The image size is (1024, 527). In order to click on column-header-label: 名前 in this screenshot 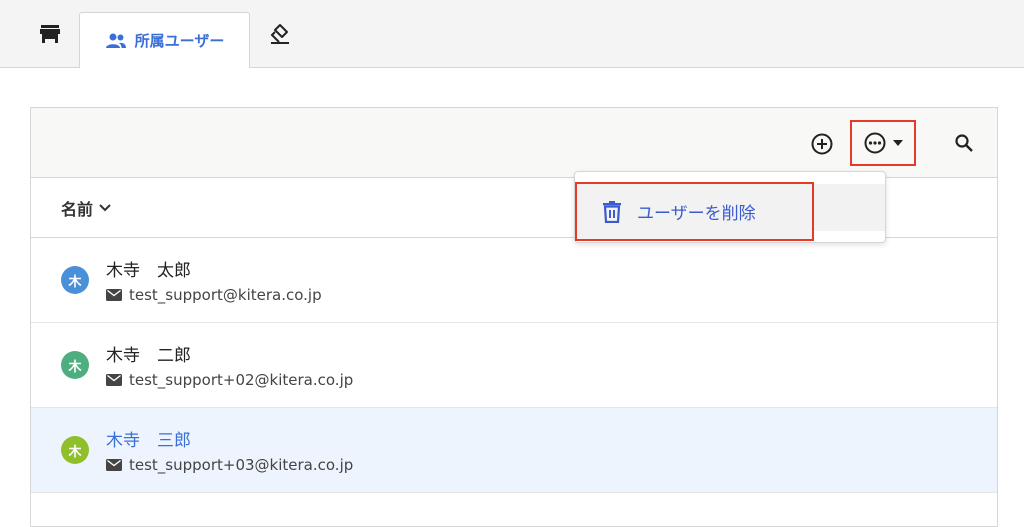, I will do `click(77, 209)`.